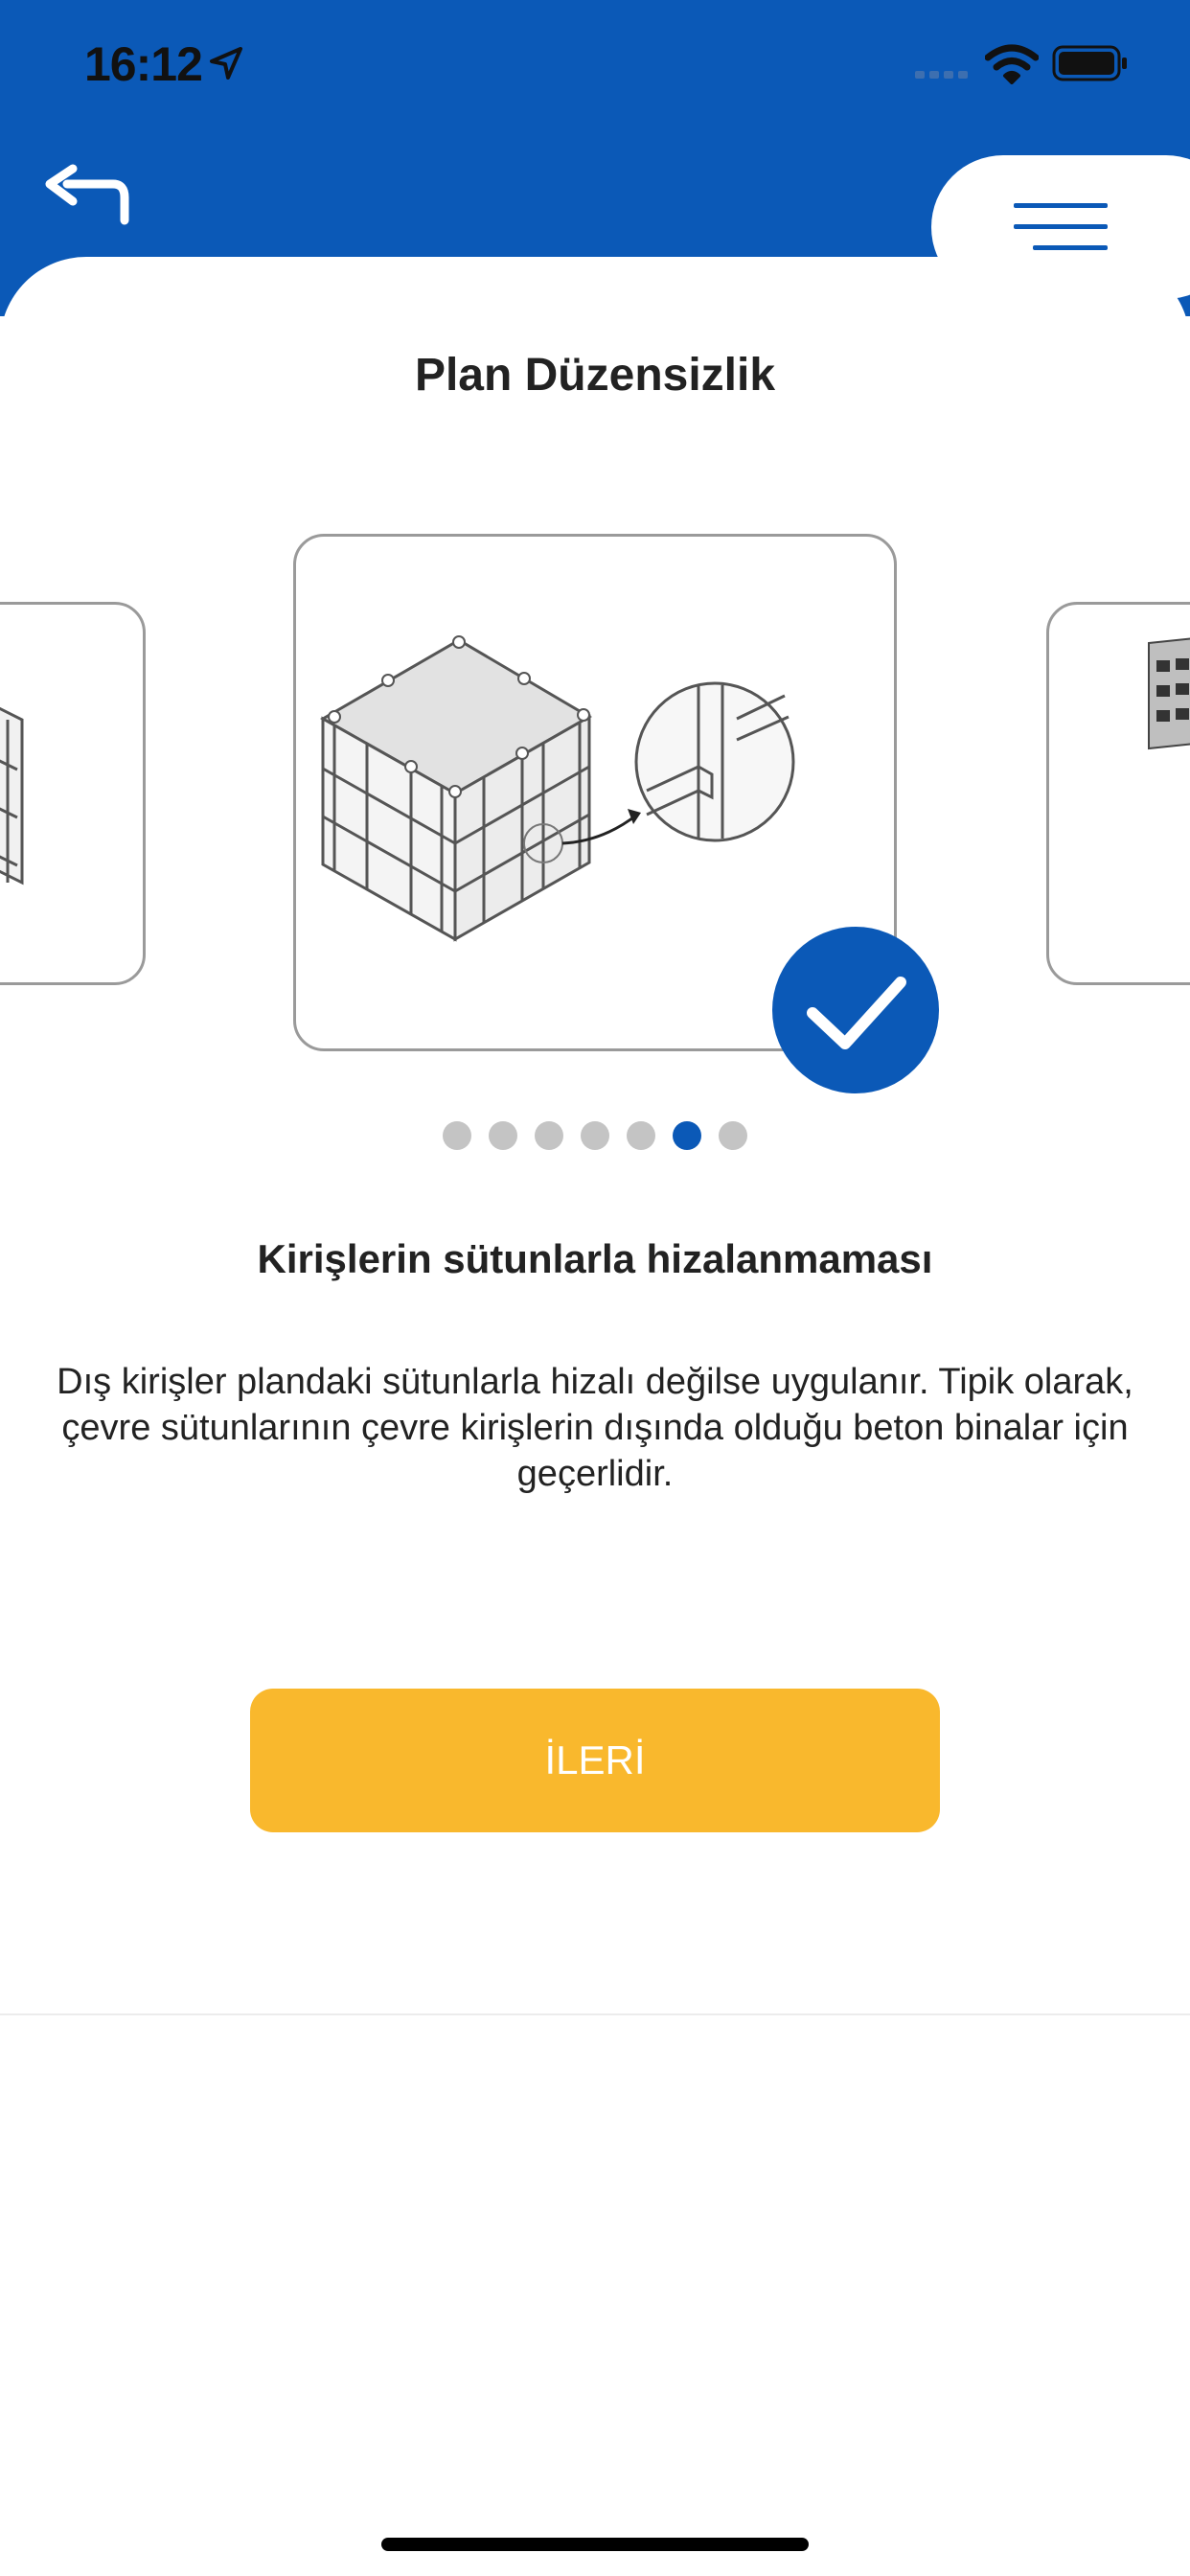 The image size is (1190, 2576). I want to click on next-button: İLERİ, so click(595, 1760).